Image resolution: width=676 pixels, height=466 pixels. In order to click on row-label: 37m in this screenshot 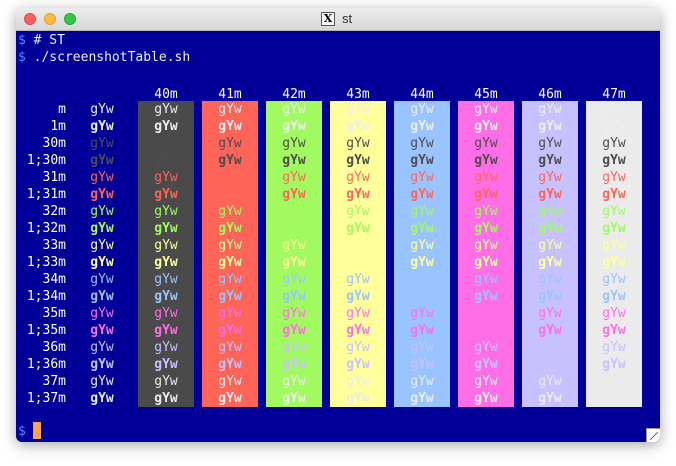, I will do `click(54, 381)`.